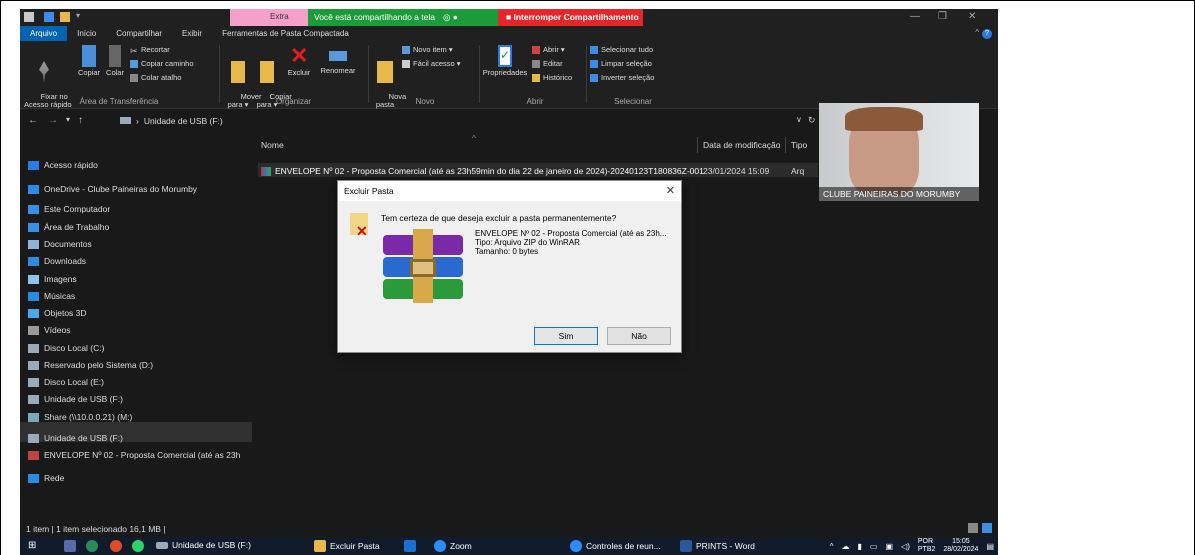  What do you see at coordinates (139, 33) in the screenshot?
I see `tab-compartilhar: Compartilhar` at bounding box center [139, 33].